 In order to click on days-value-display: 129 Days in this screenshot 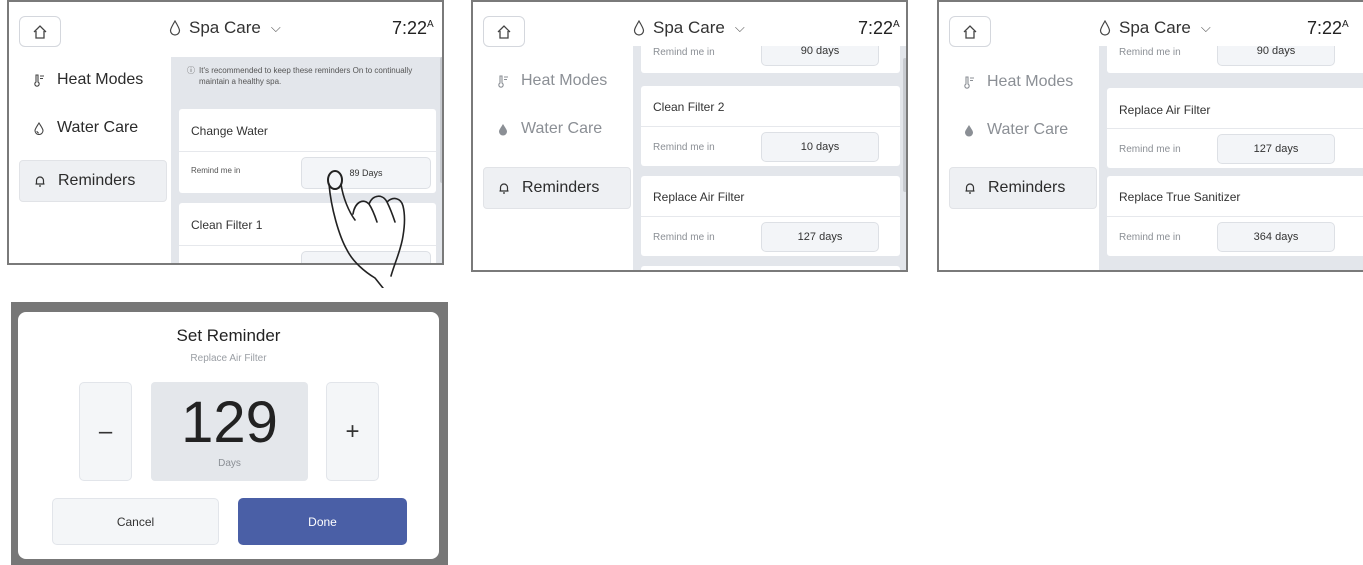, I will do `click(229, 431)`.